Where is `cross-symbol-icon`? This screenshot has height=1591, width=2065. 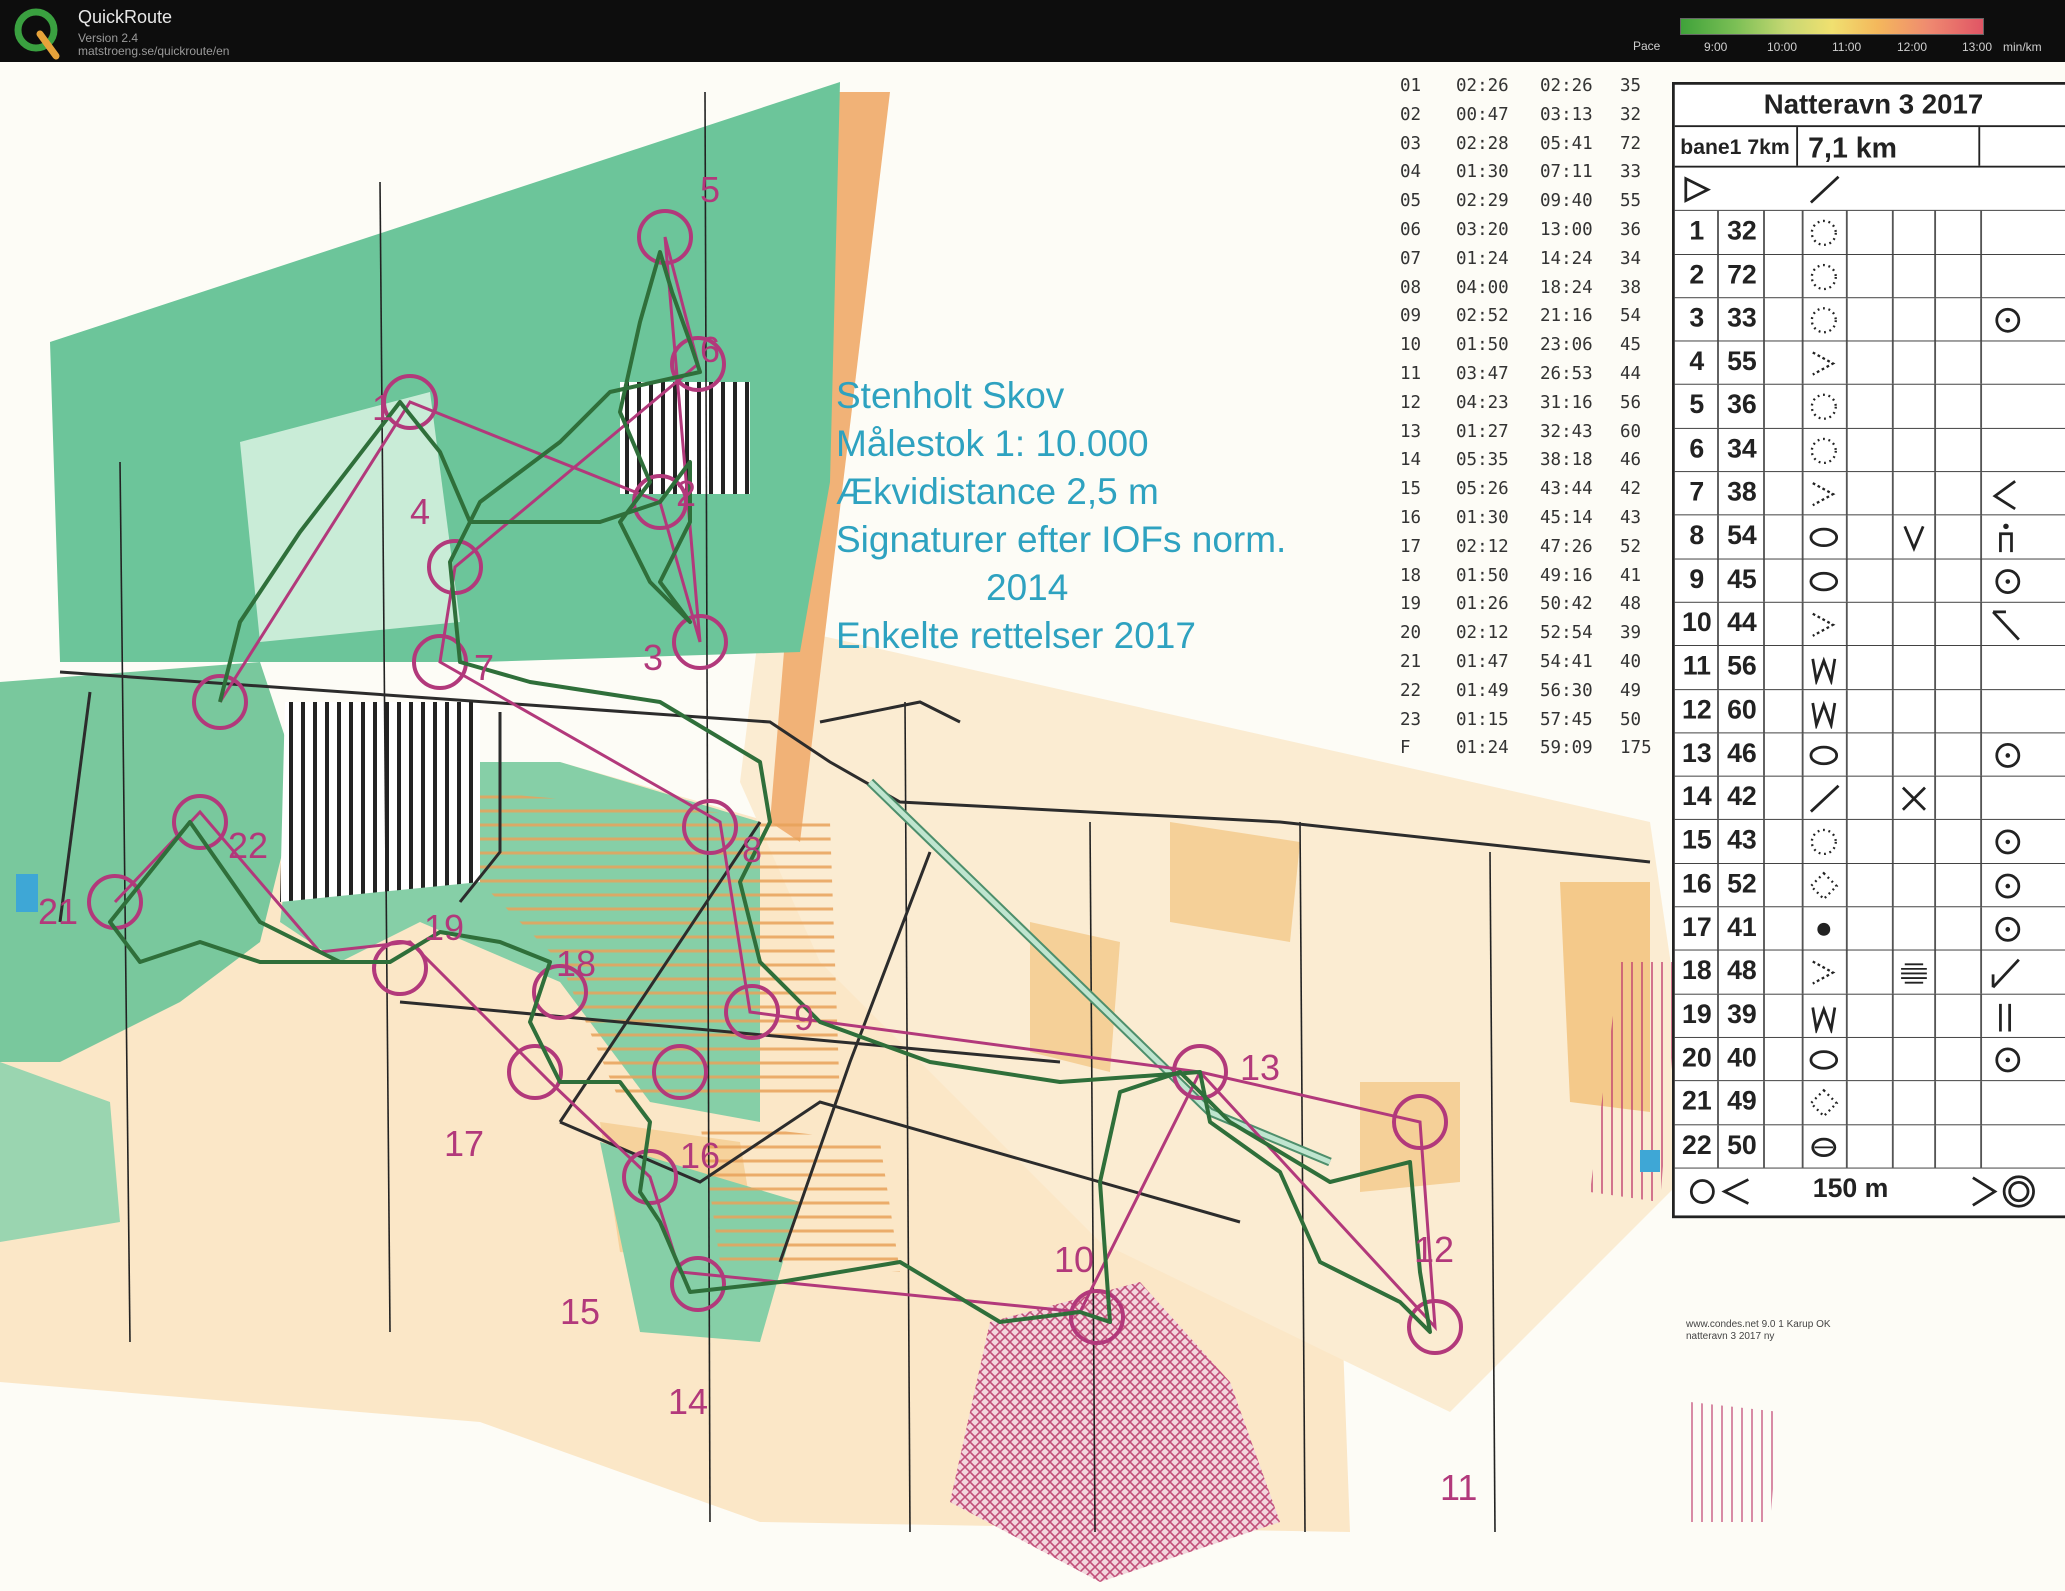
cross-symbol-icon is located at coordinates (1913, 798).